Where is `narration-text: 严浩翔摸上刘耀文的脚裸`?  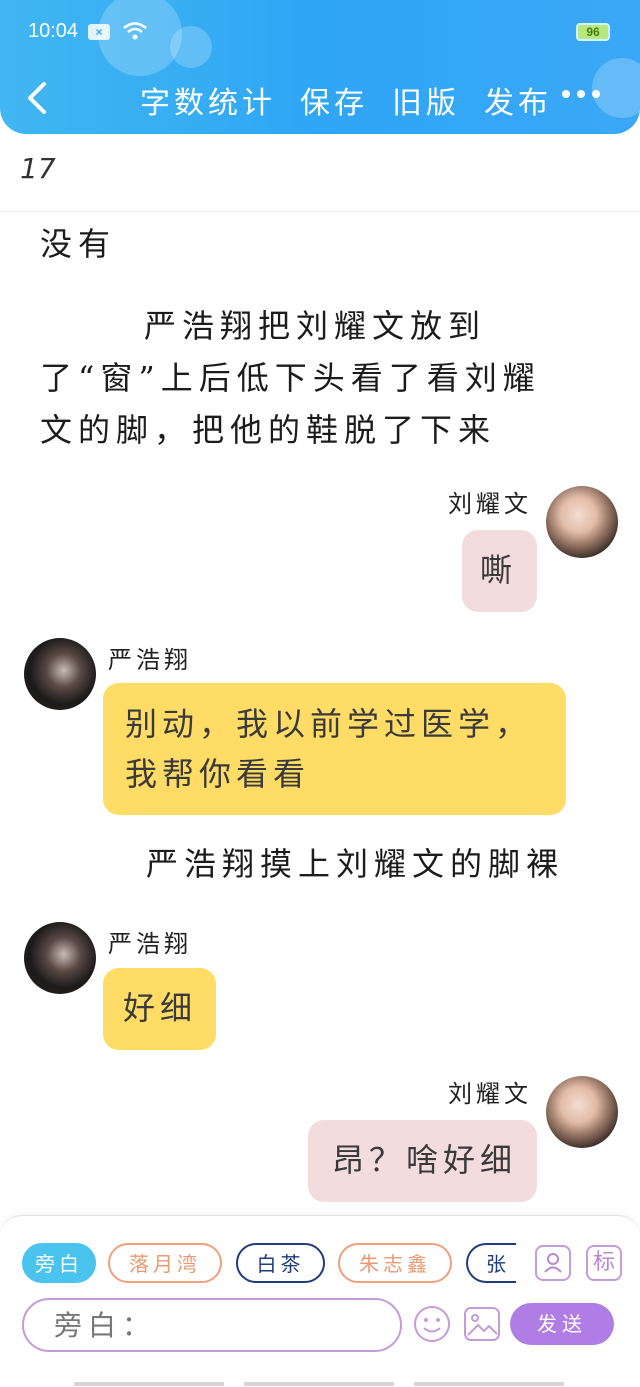 narration-text: 严浩翔摸上刘耀文的脚裸 is located at coordinates (355, 864).